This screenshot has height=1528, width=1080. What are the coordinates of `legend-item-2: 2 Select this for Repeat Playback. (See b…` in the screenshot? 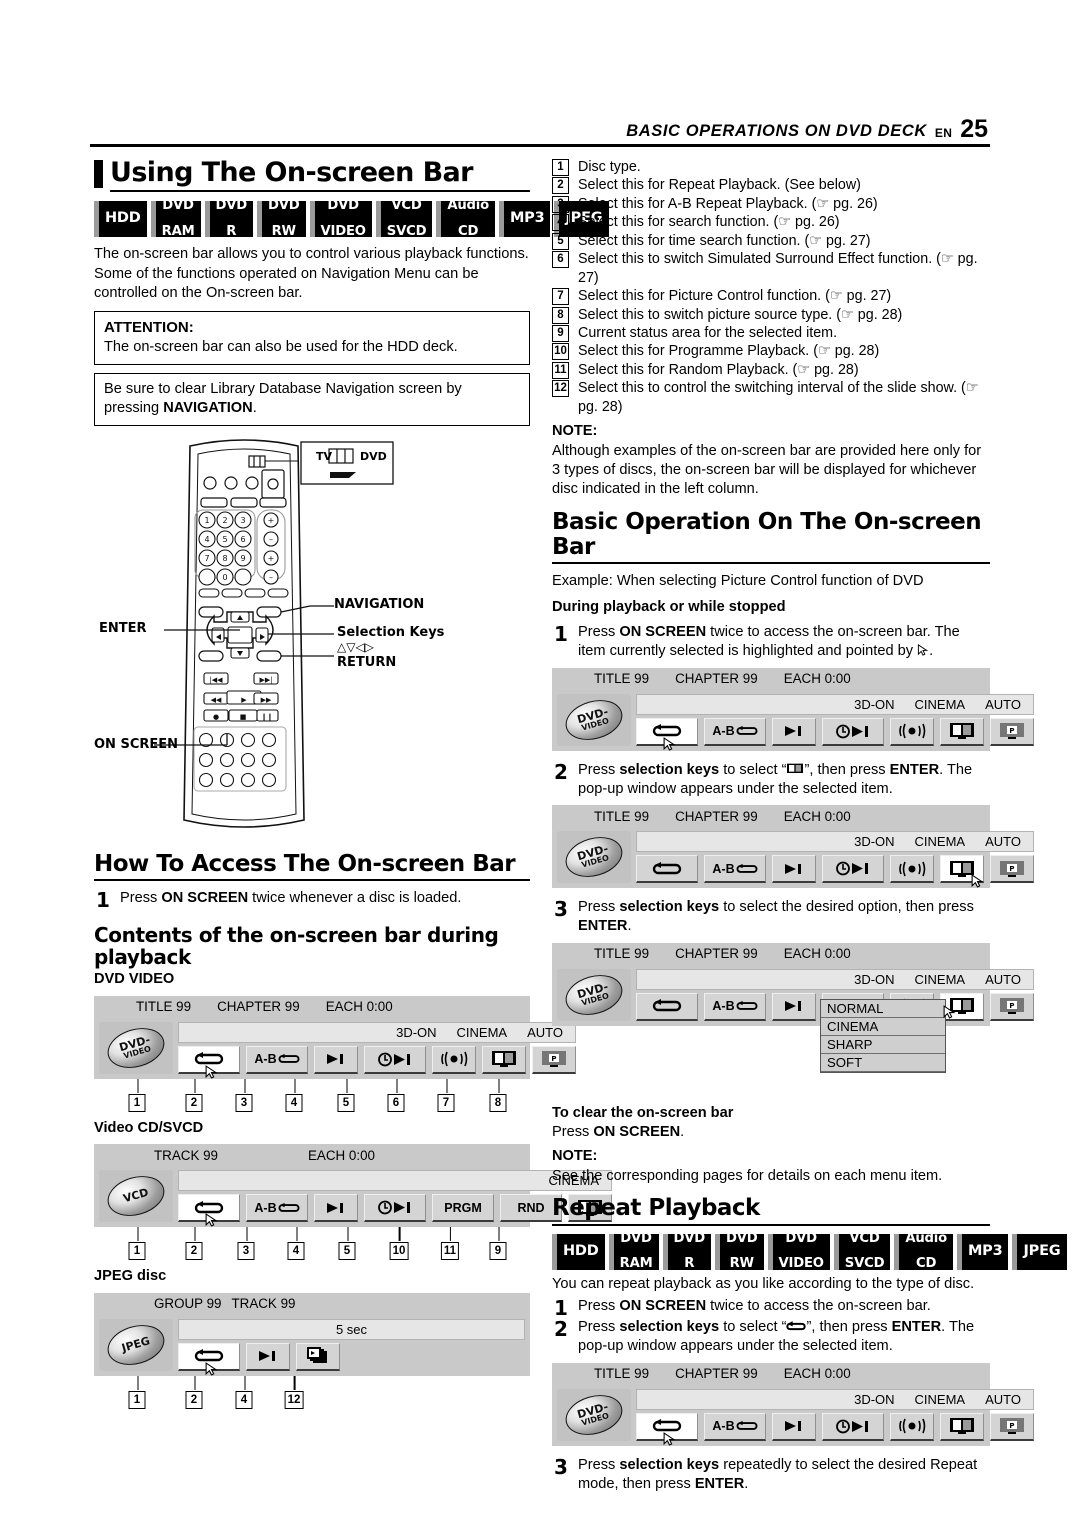 It's located at (771, 185).